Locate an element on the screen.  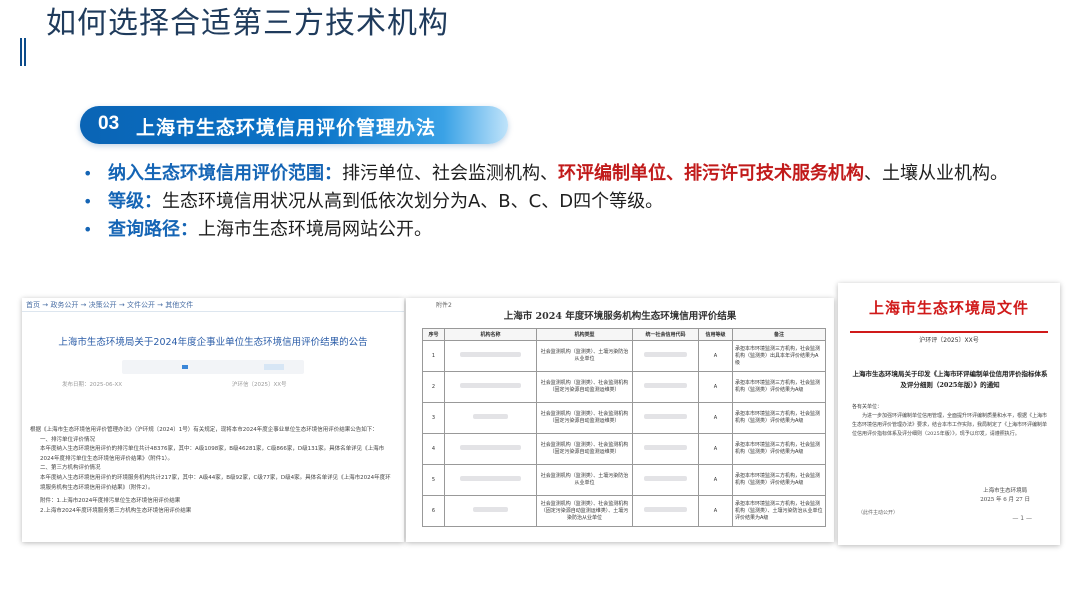
row-number: 1 is located at coordinates (433, 356).